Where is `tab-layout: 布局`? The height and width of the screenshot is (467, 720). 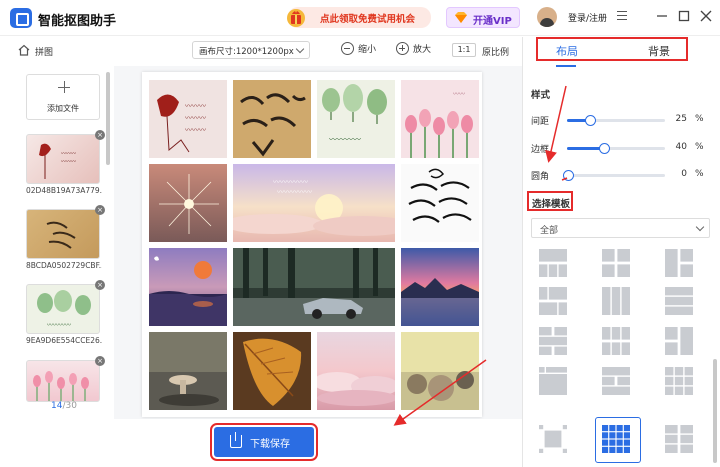 tab-layout: 布局 is located at coordinates (567, 51).